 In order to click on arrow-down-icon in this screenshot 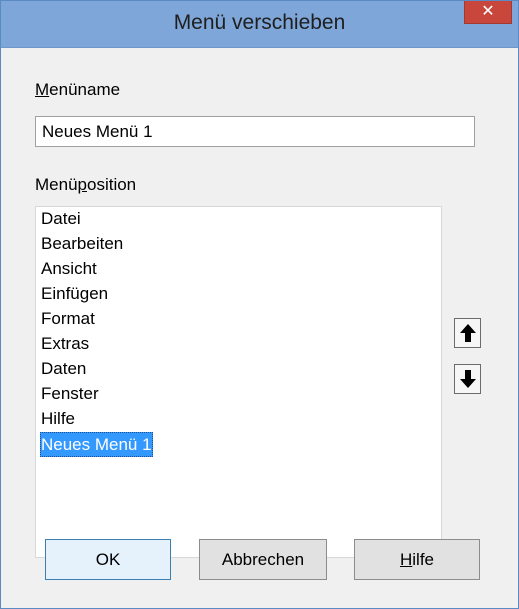, I will do `click(468, 379)`.